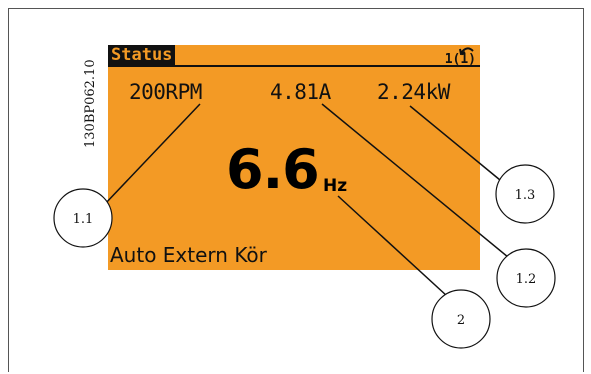 This screenshot has width=591, height=374. Describe the element at coordinates (83, 219) in the screenshot. I see `callout-label-1-1: 1.1` at that location.